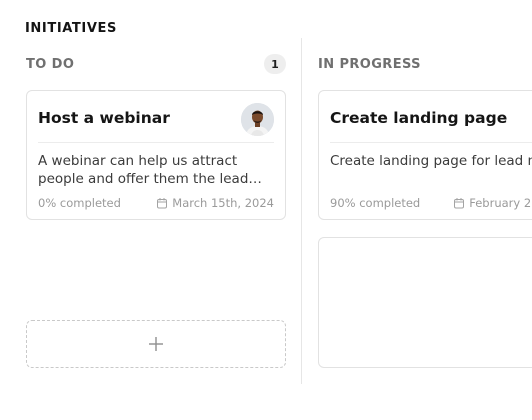  What do you see at coordinates (425, 64) in the screenshot?
I see `column-header: IN PROGRESS` at bounding box center [425, 64].